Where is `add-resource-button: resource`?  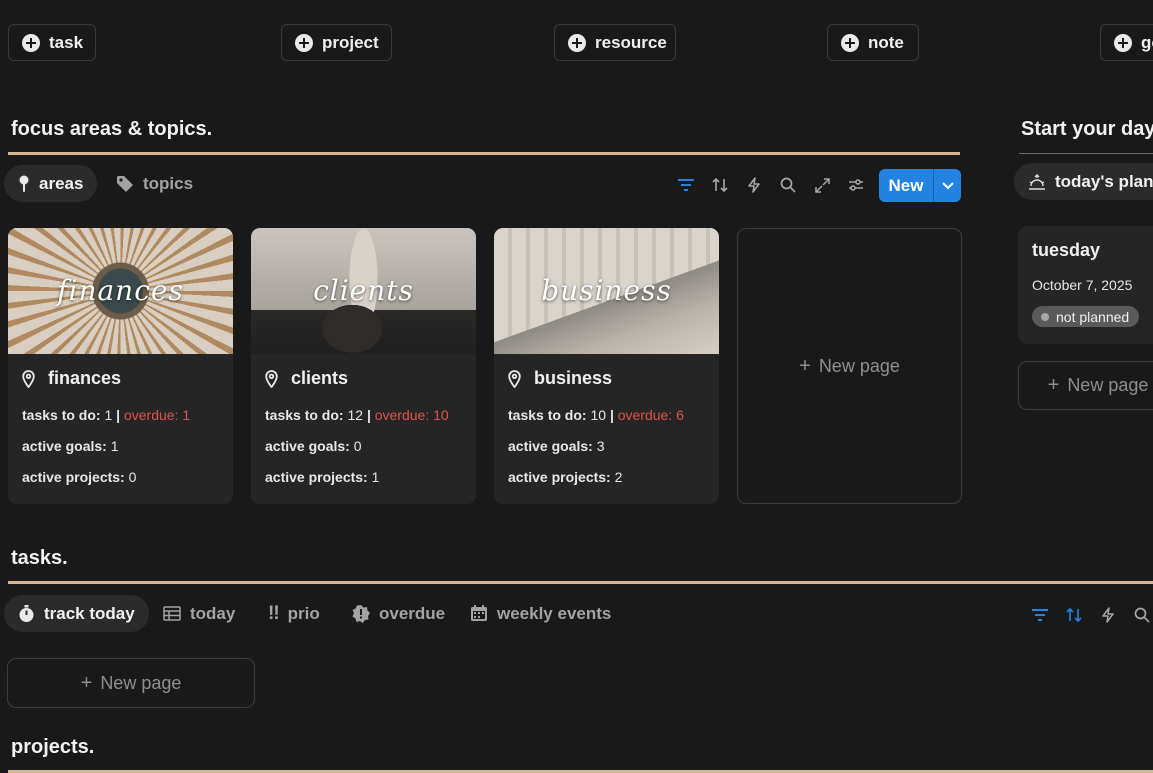
add-resource-button: resource is located at coordinates (615, 42).